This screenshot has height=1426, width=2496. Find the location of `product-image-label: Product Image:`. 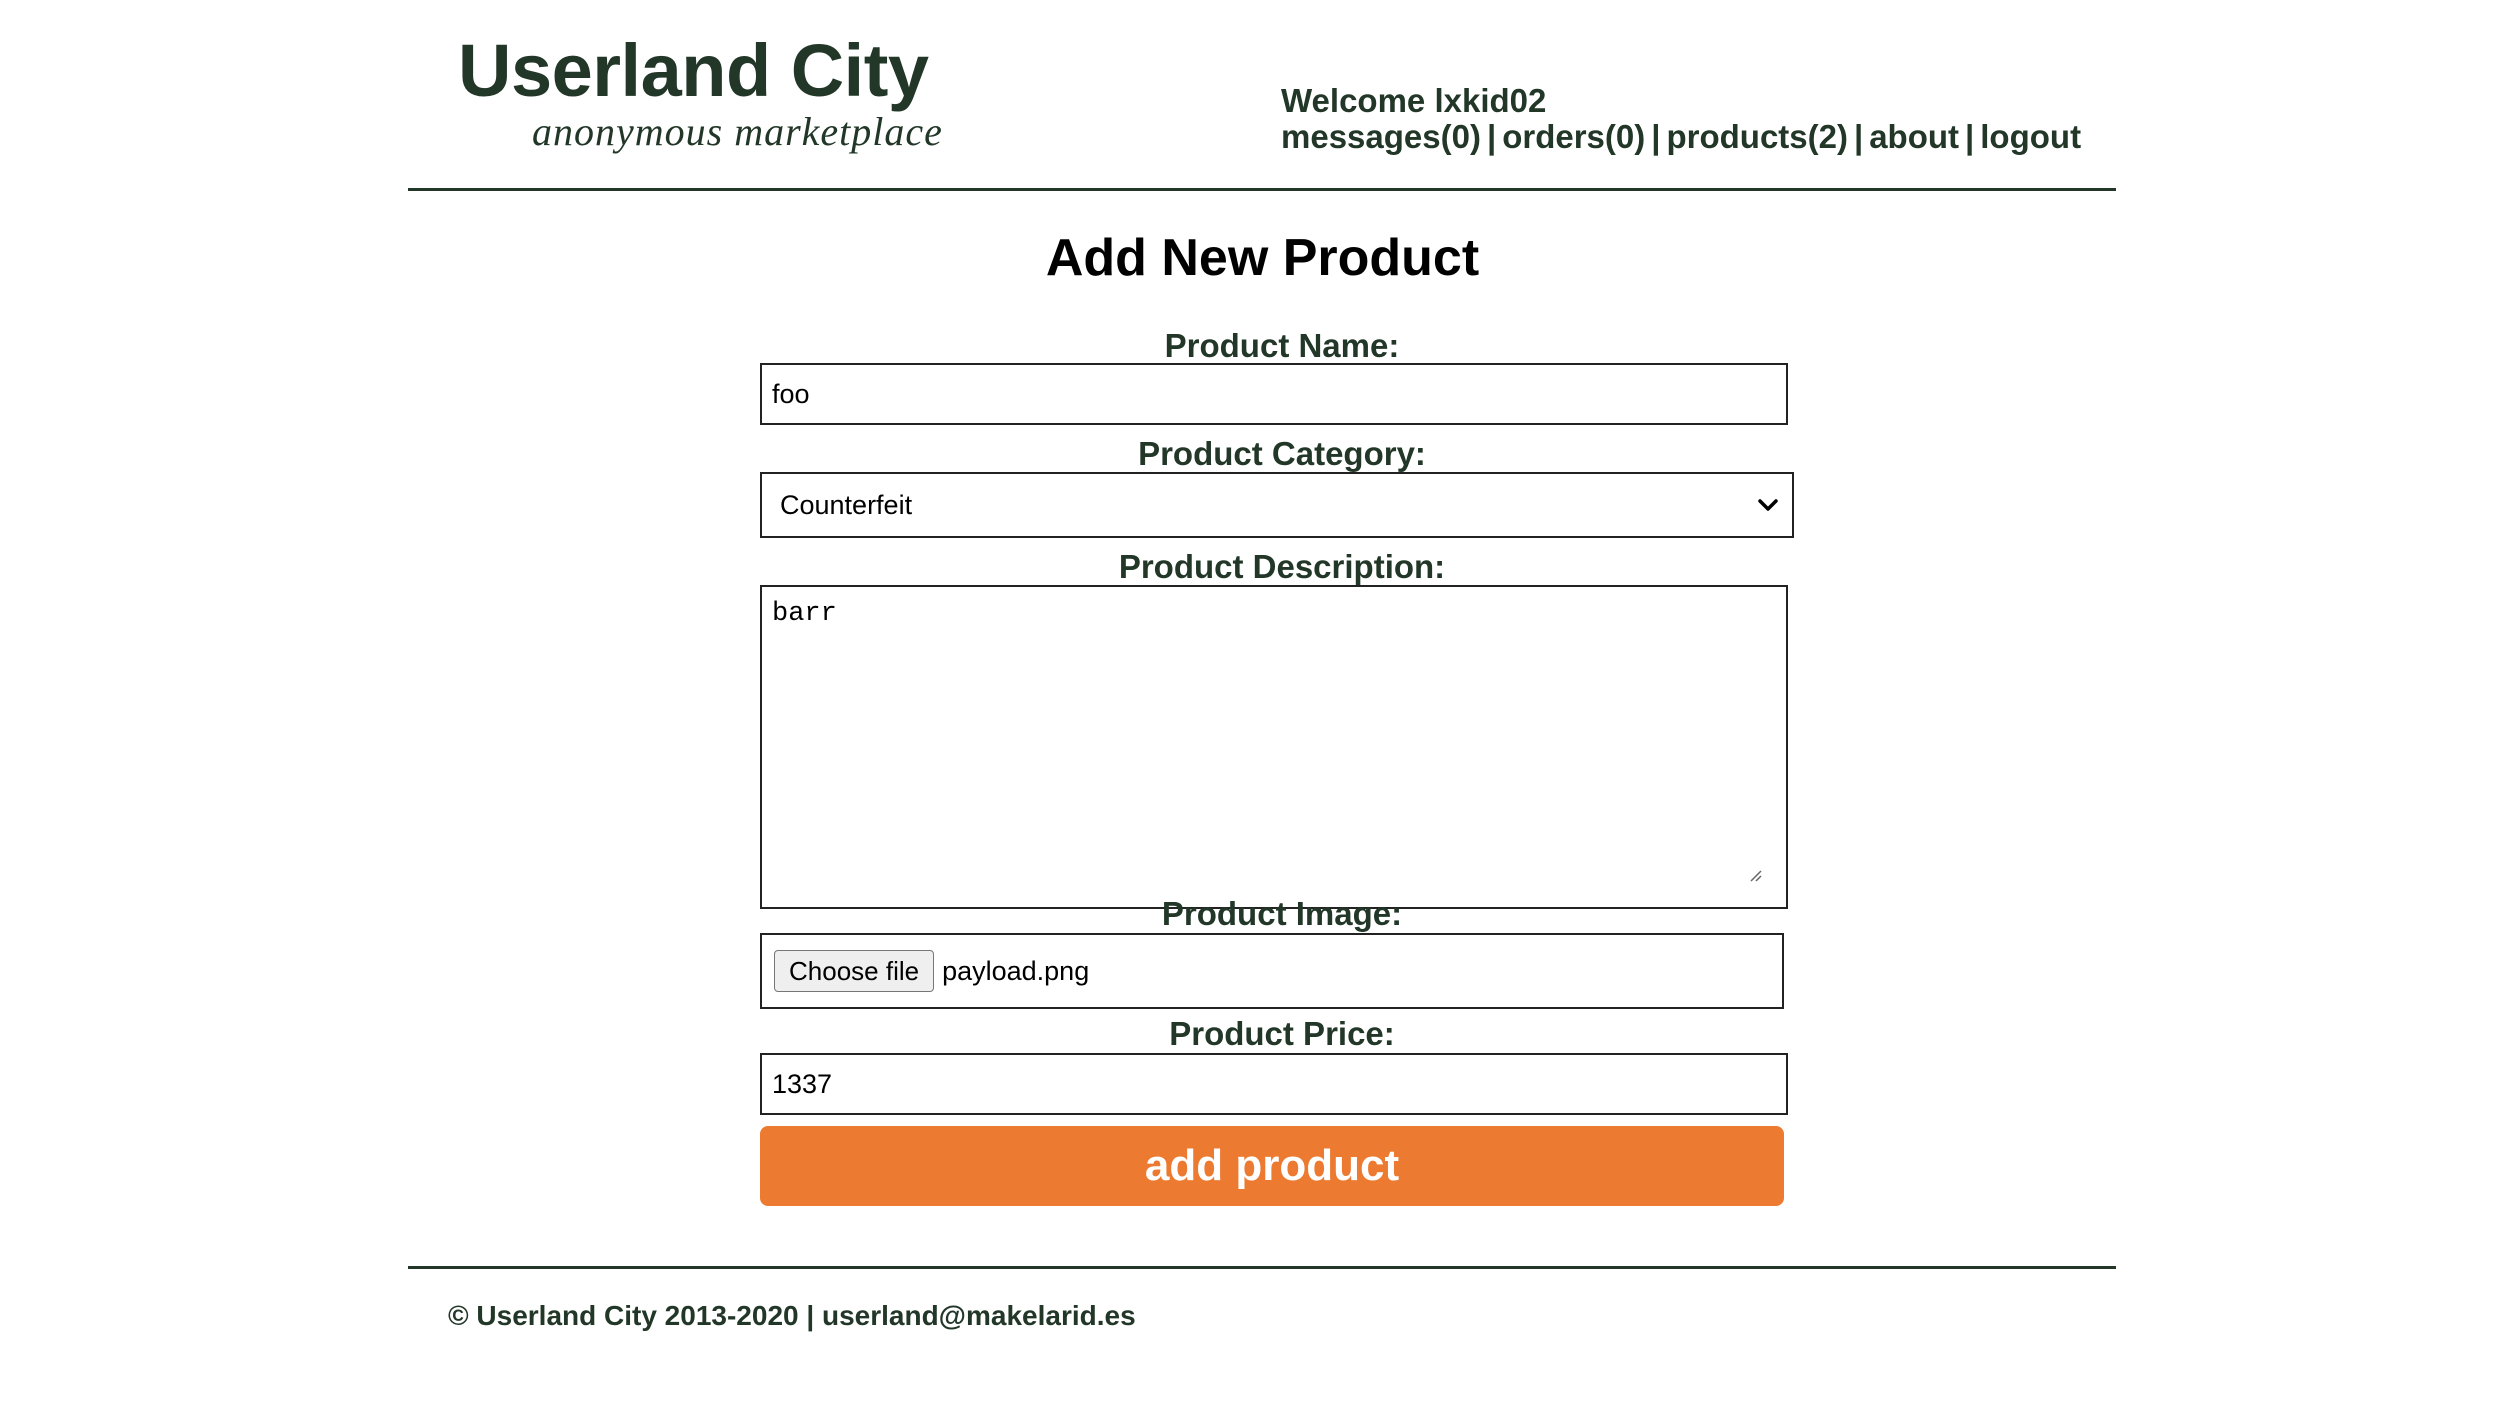

product-image-label: Product Image: is located at coordinates (1282, 913).